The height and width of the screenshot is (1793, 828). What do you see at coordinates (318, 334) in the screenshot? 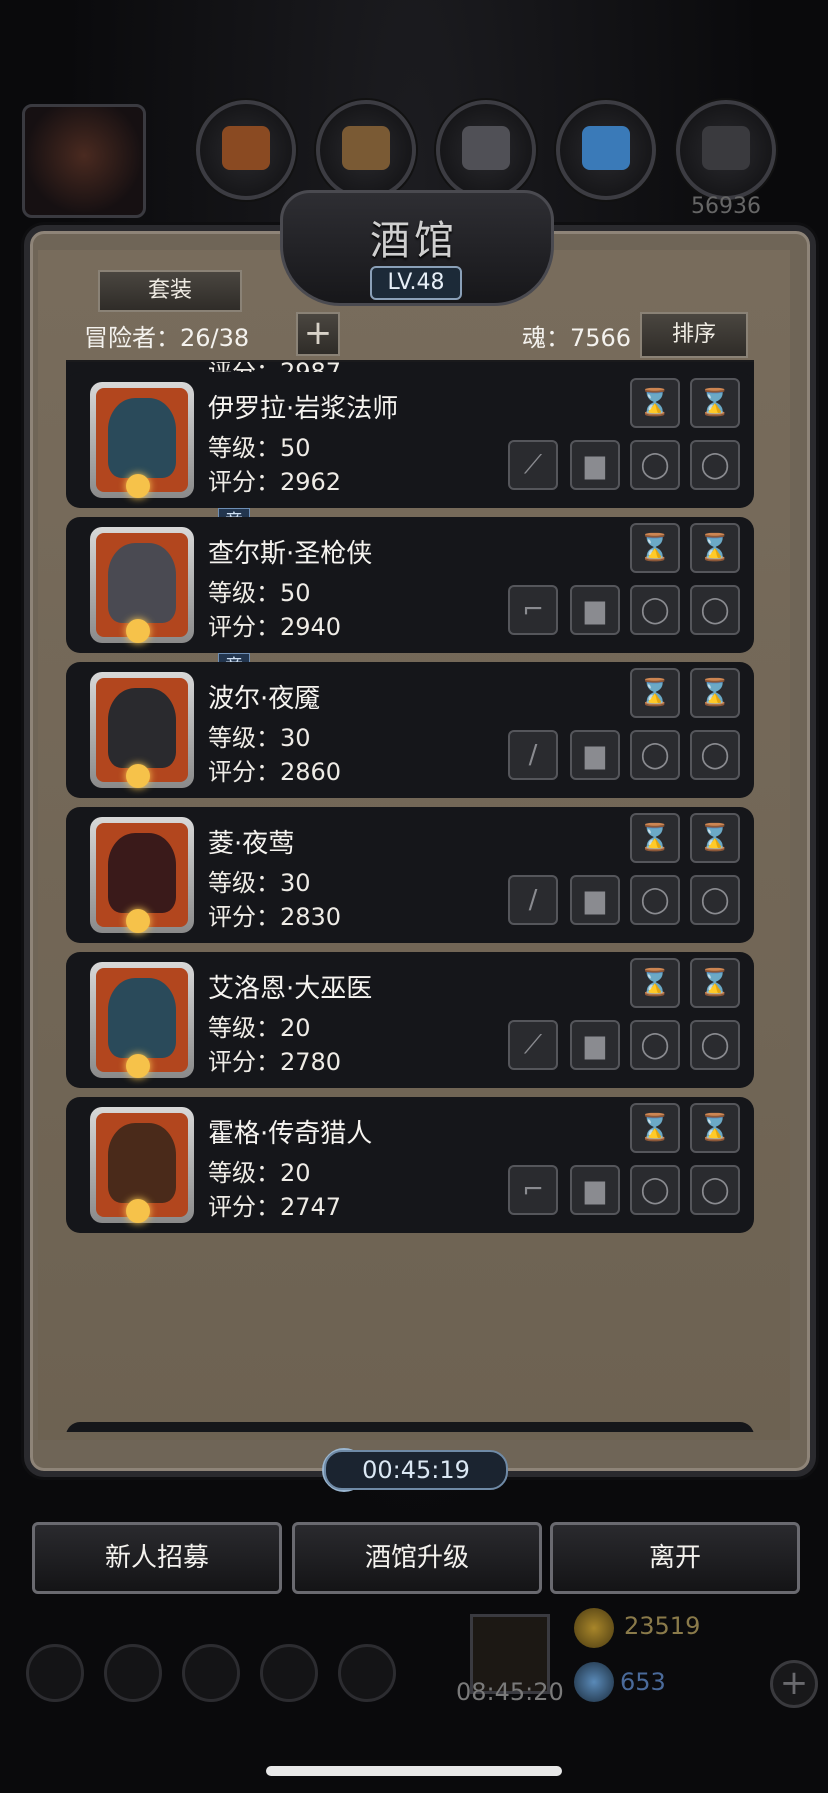
I see `add-slot-button: +` at bounding box center [318, 334].